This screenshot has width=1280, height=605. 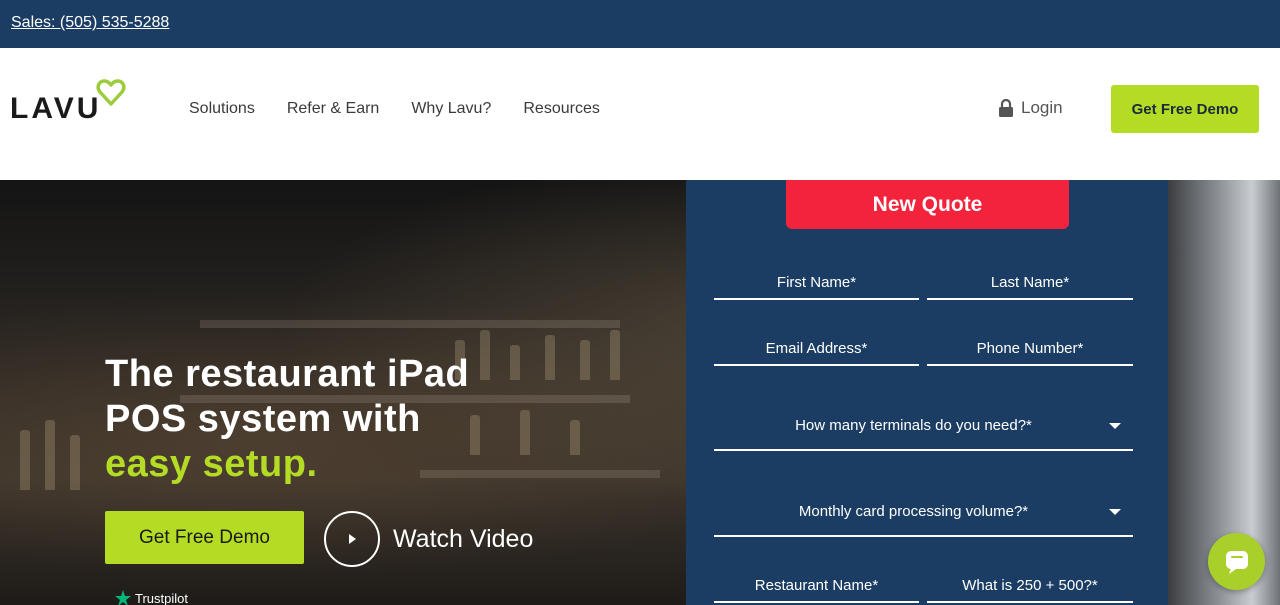 I want to click on email-placeholder: Email Address*, so click(x=816, y=348).